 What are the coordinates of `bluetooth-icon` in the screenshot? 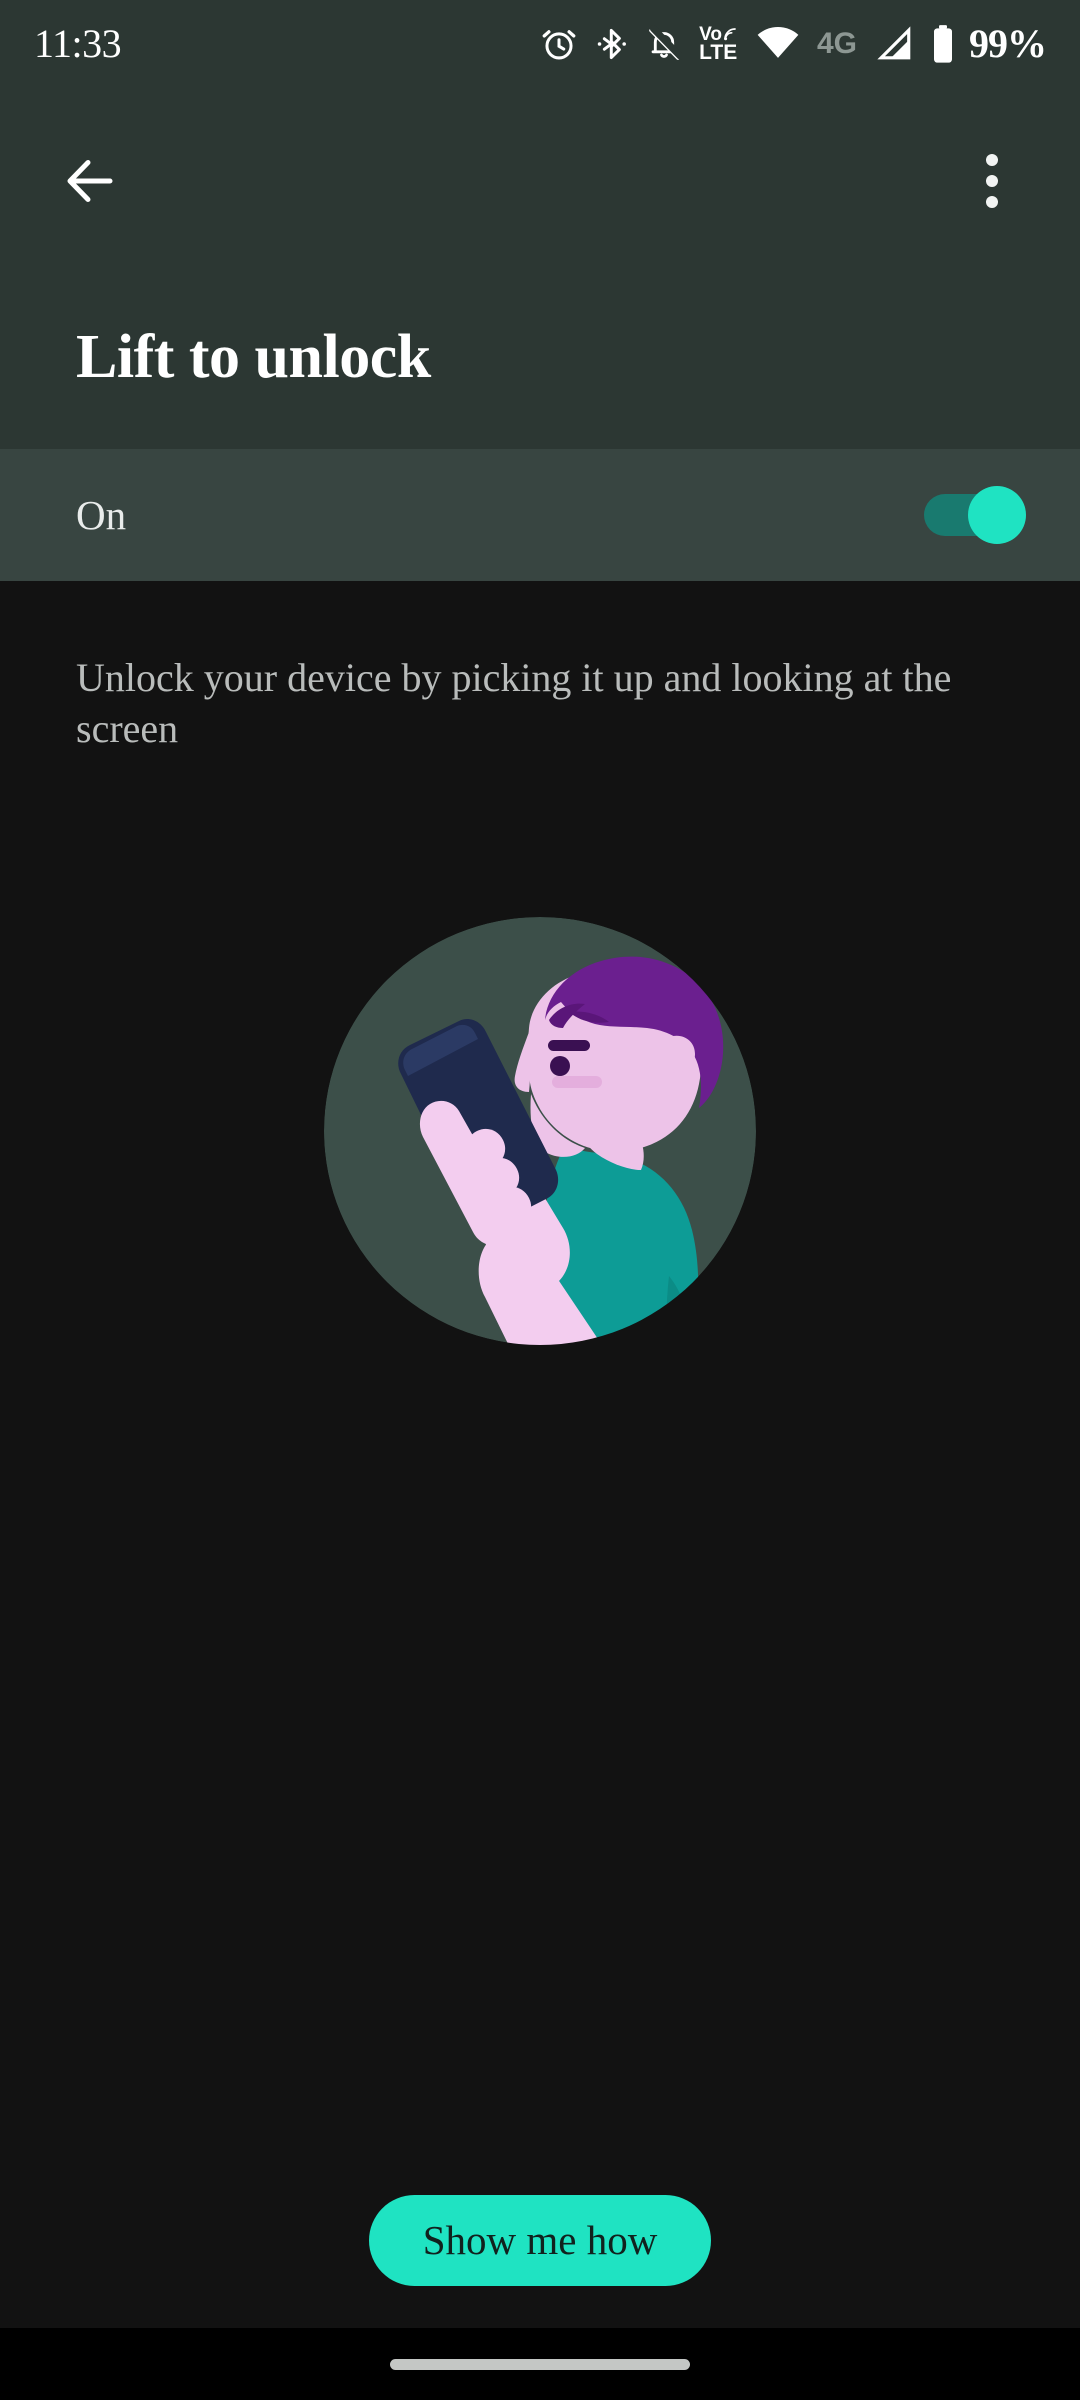 It's located at (612, 44).